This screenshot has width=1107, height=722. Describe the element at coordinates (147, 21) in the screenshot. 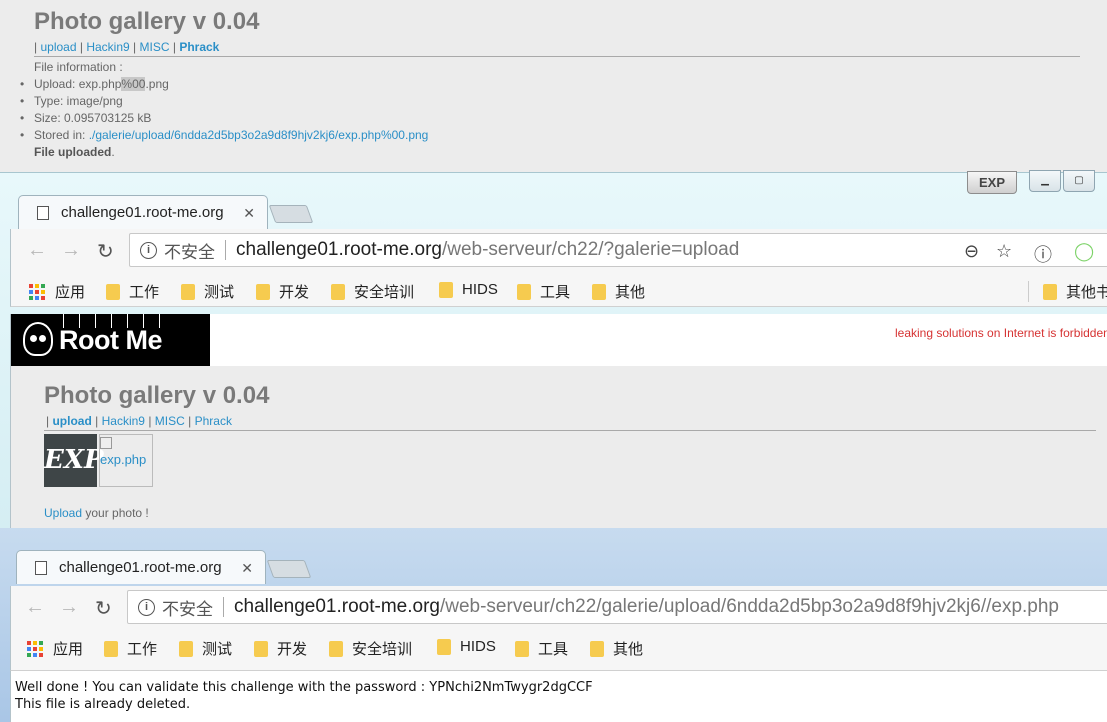

I see `gallery-title: Photo gallery v 0.04` at that location.